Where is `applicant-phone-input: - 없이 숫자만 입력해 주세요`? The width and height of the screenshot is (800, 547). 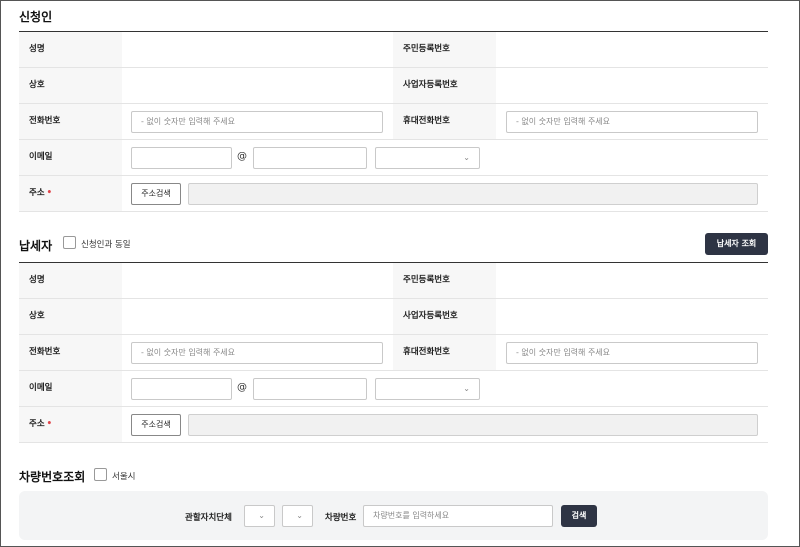
applicant-phone-input: - 없이 숫자만 입력해 주세요 is located at coordinates (257, 122).